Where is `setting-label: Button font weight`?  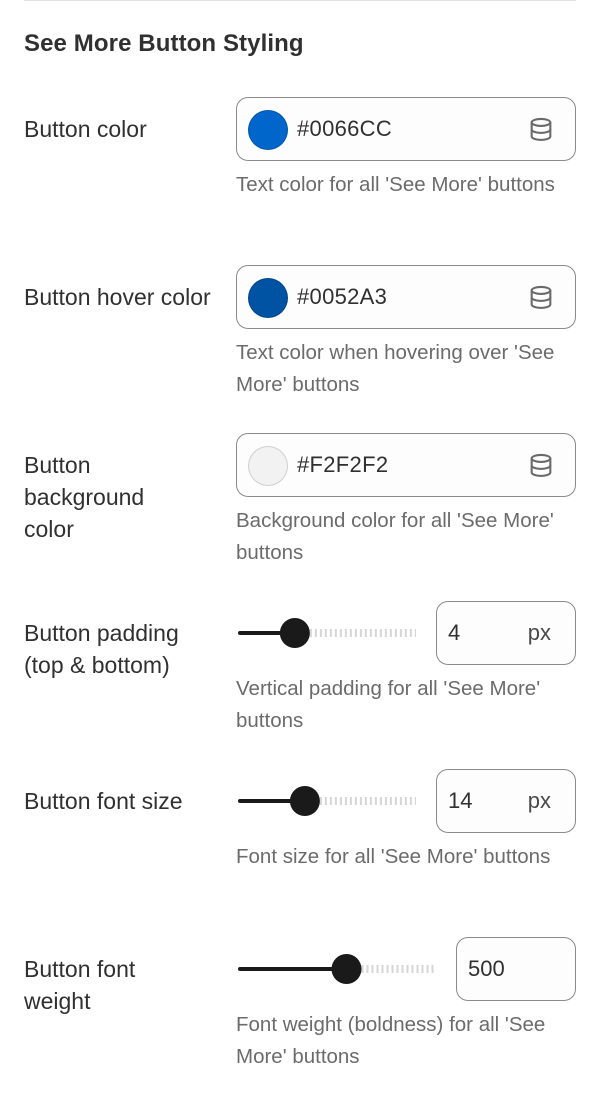
setting-label: Button font weight is located at coordinates (80, 985).